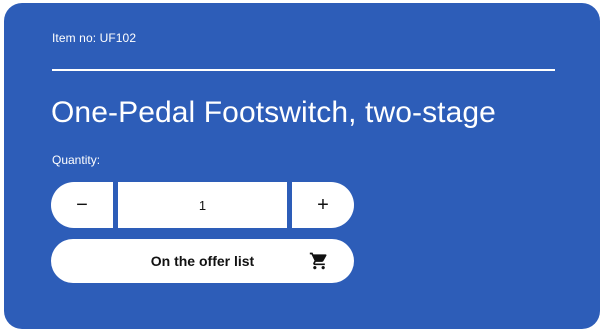 The image size is (602, 333). I want to click on shopping-cart-icon, so click(318, 261).